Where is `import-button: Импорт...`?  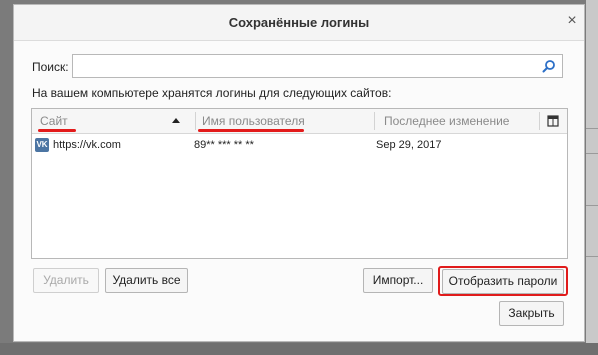
import-button: Импорт... is located at coordinates (398, 280).